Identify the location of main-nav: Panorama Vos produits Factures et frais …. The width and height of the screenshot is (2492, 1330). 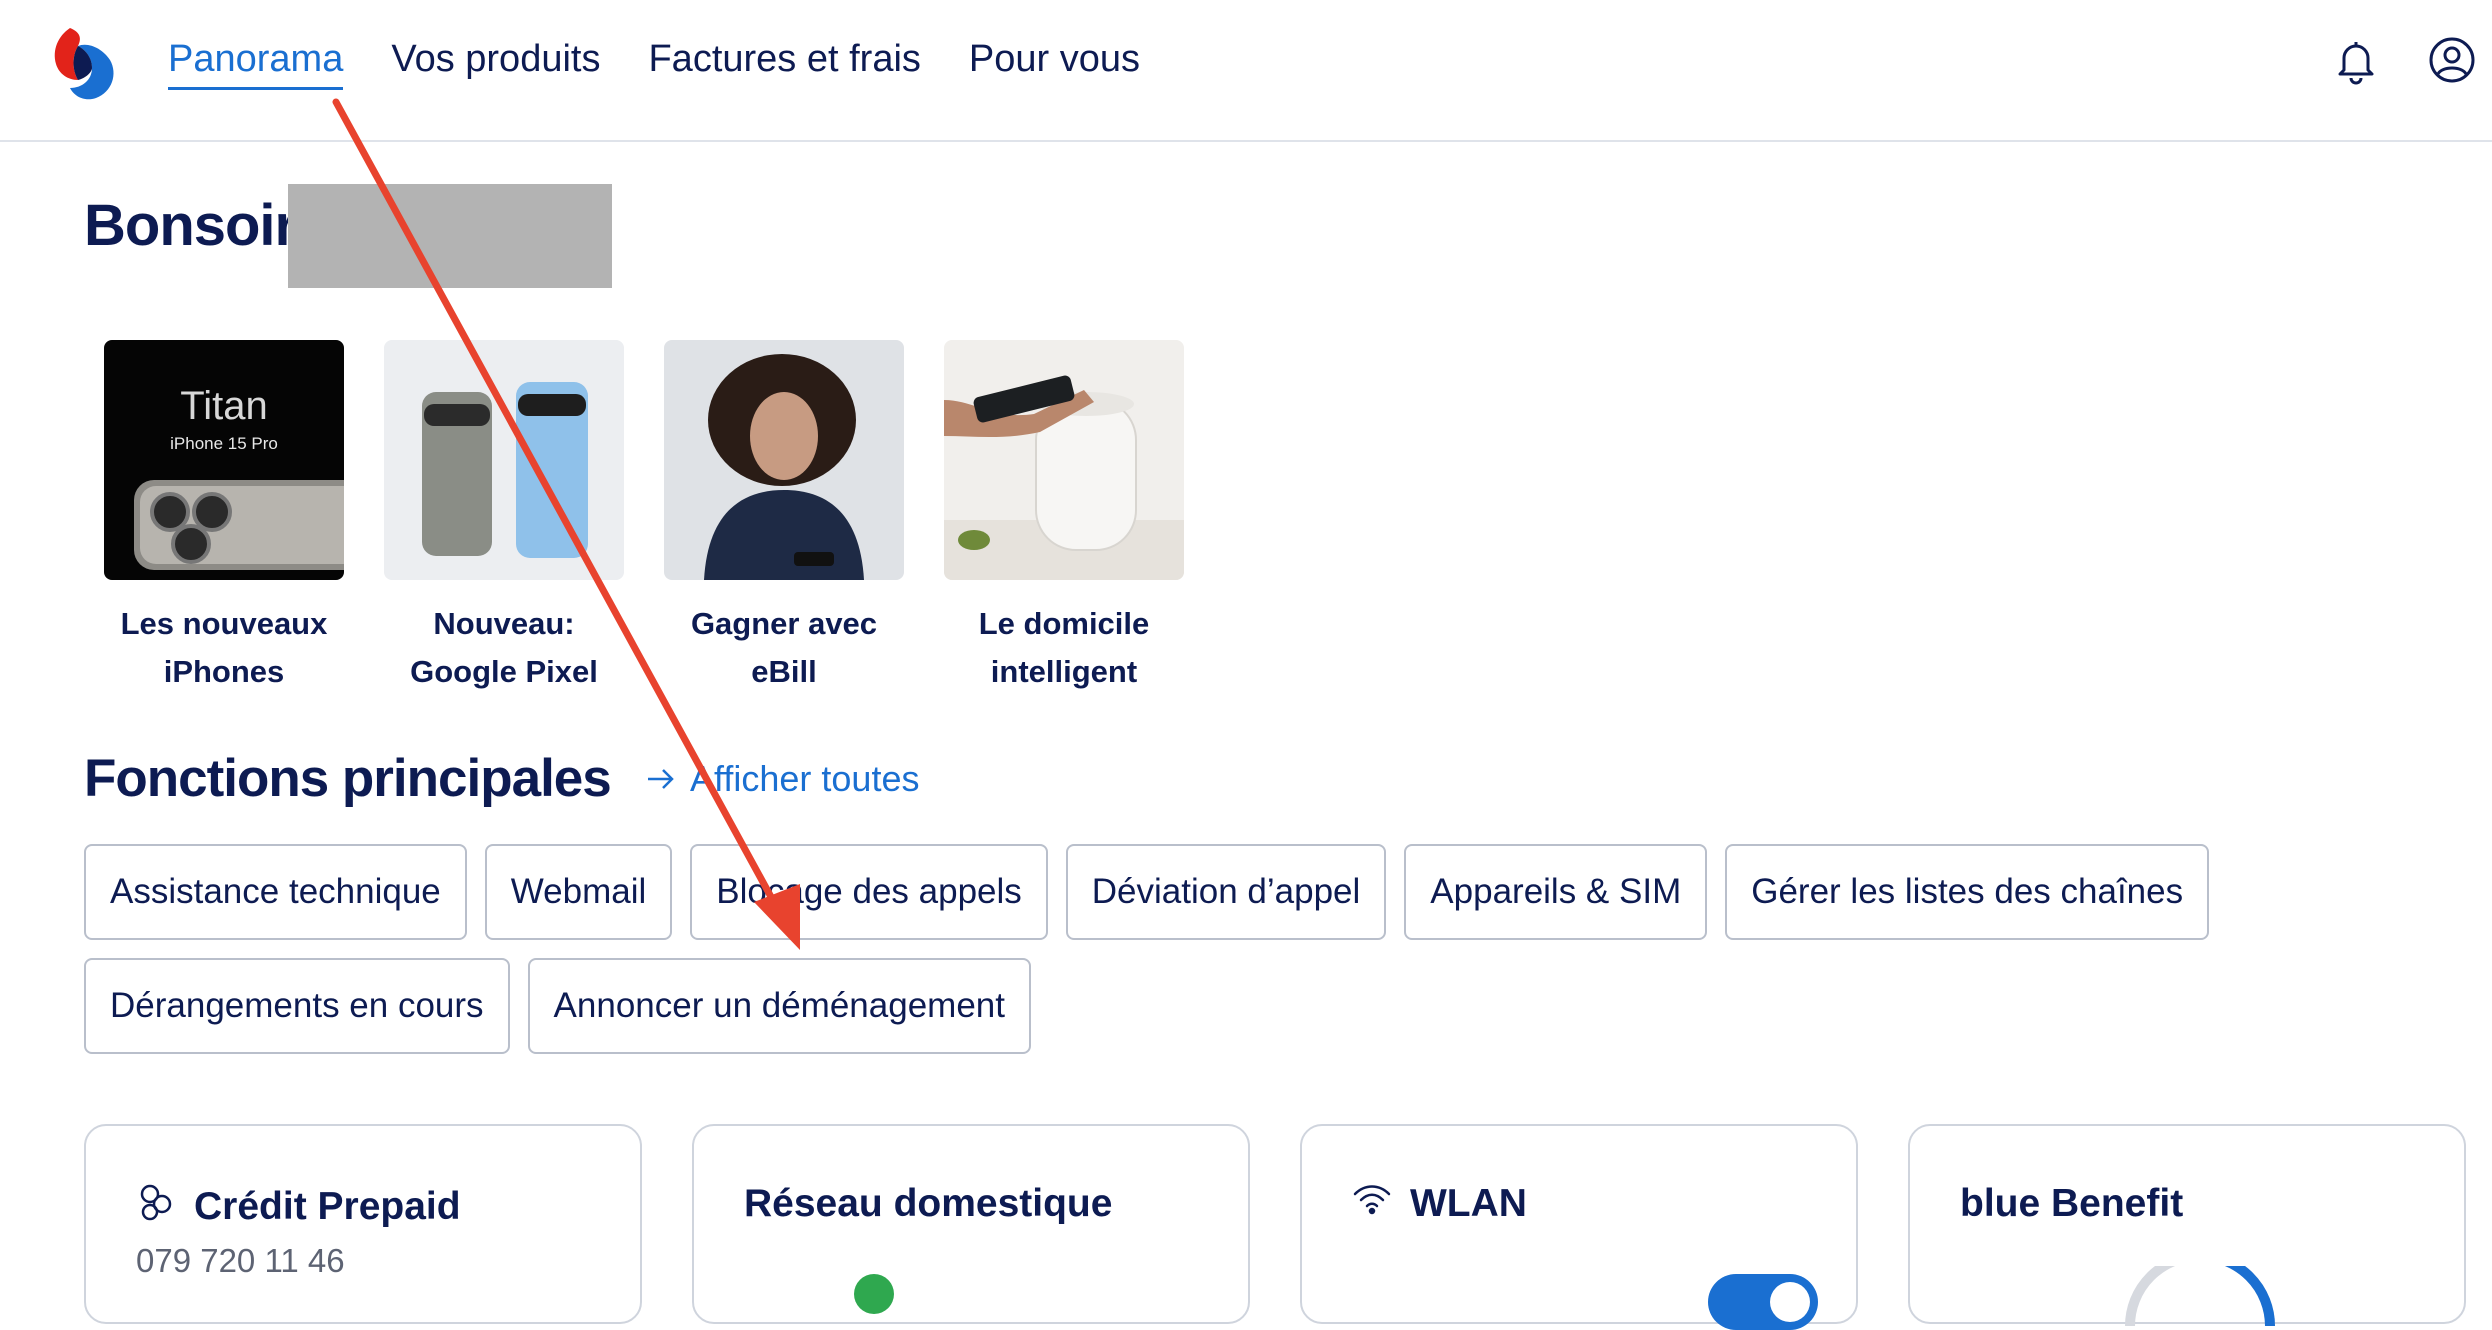
(678, 64).